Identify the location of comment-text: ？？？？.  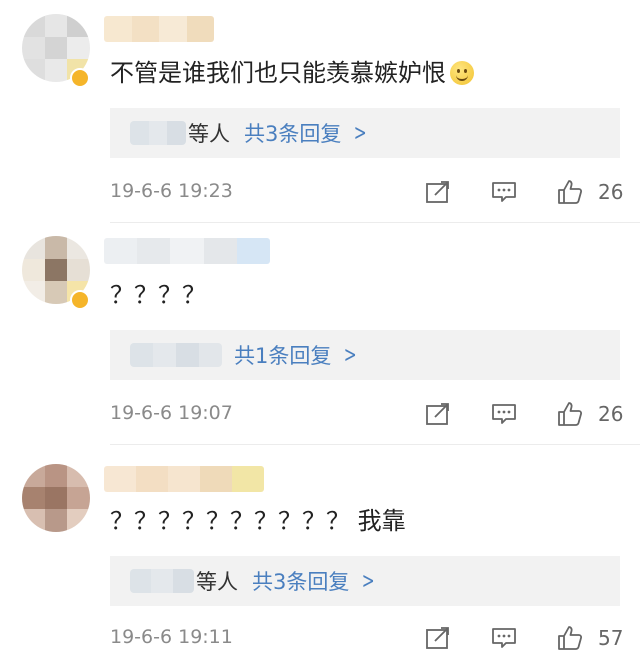
(158, 295).